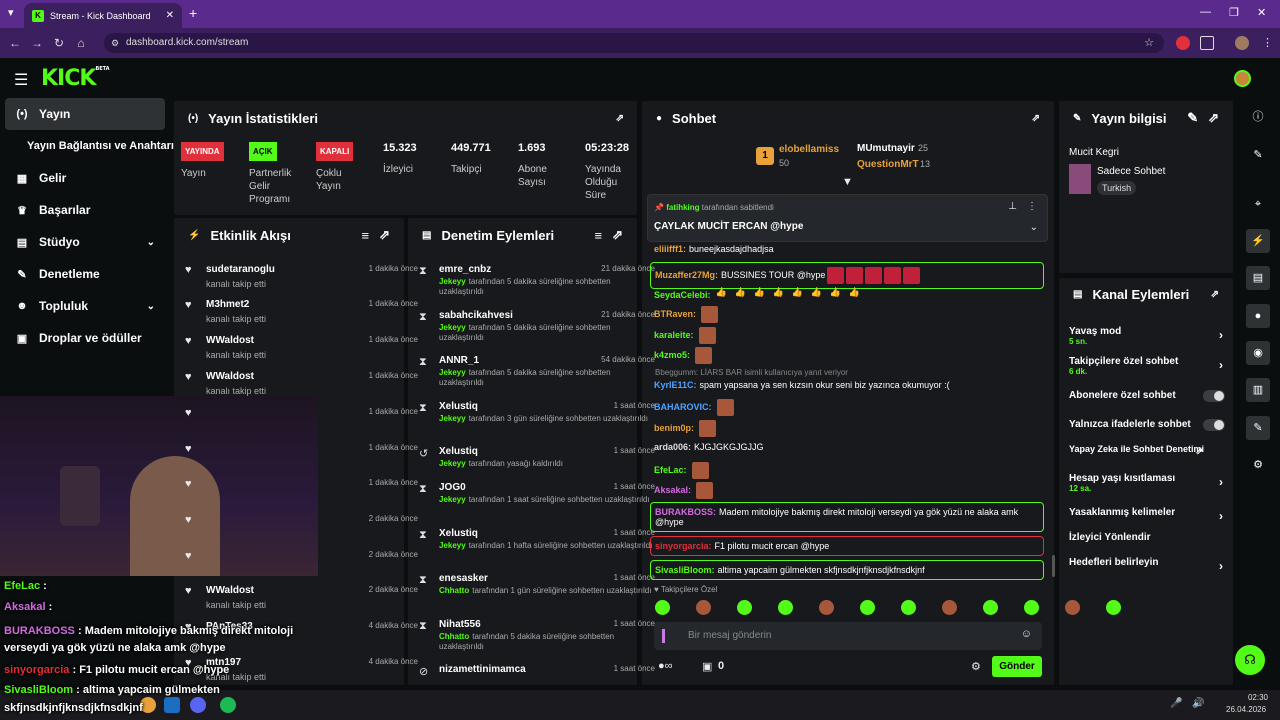  I want to click on chat-username: BAHAROVIC:, so click(683, 407).